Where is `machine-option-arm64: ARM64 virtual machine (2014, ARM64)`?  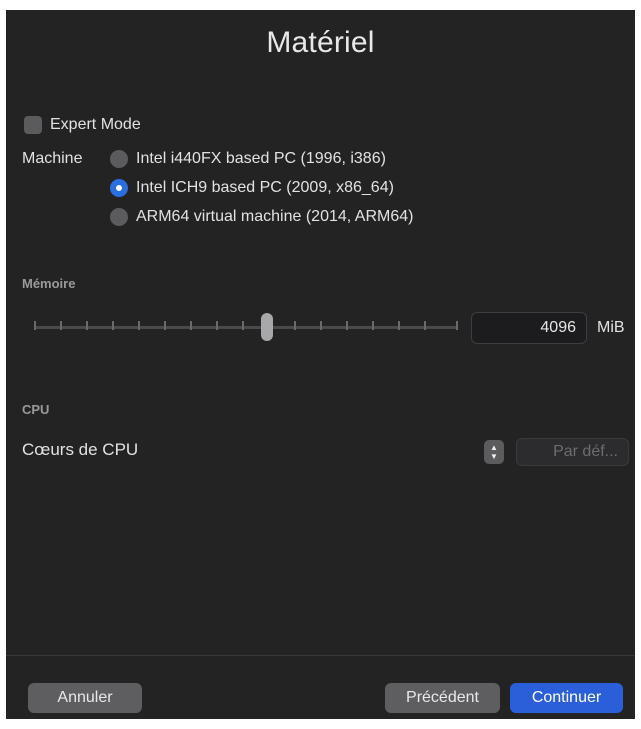 machine-option-arm64: ARM64 virtual machine (2014, ARM64) is located at coordinates (261, 217).